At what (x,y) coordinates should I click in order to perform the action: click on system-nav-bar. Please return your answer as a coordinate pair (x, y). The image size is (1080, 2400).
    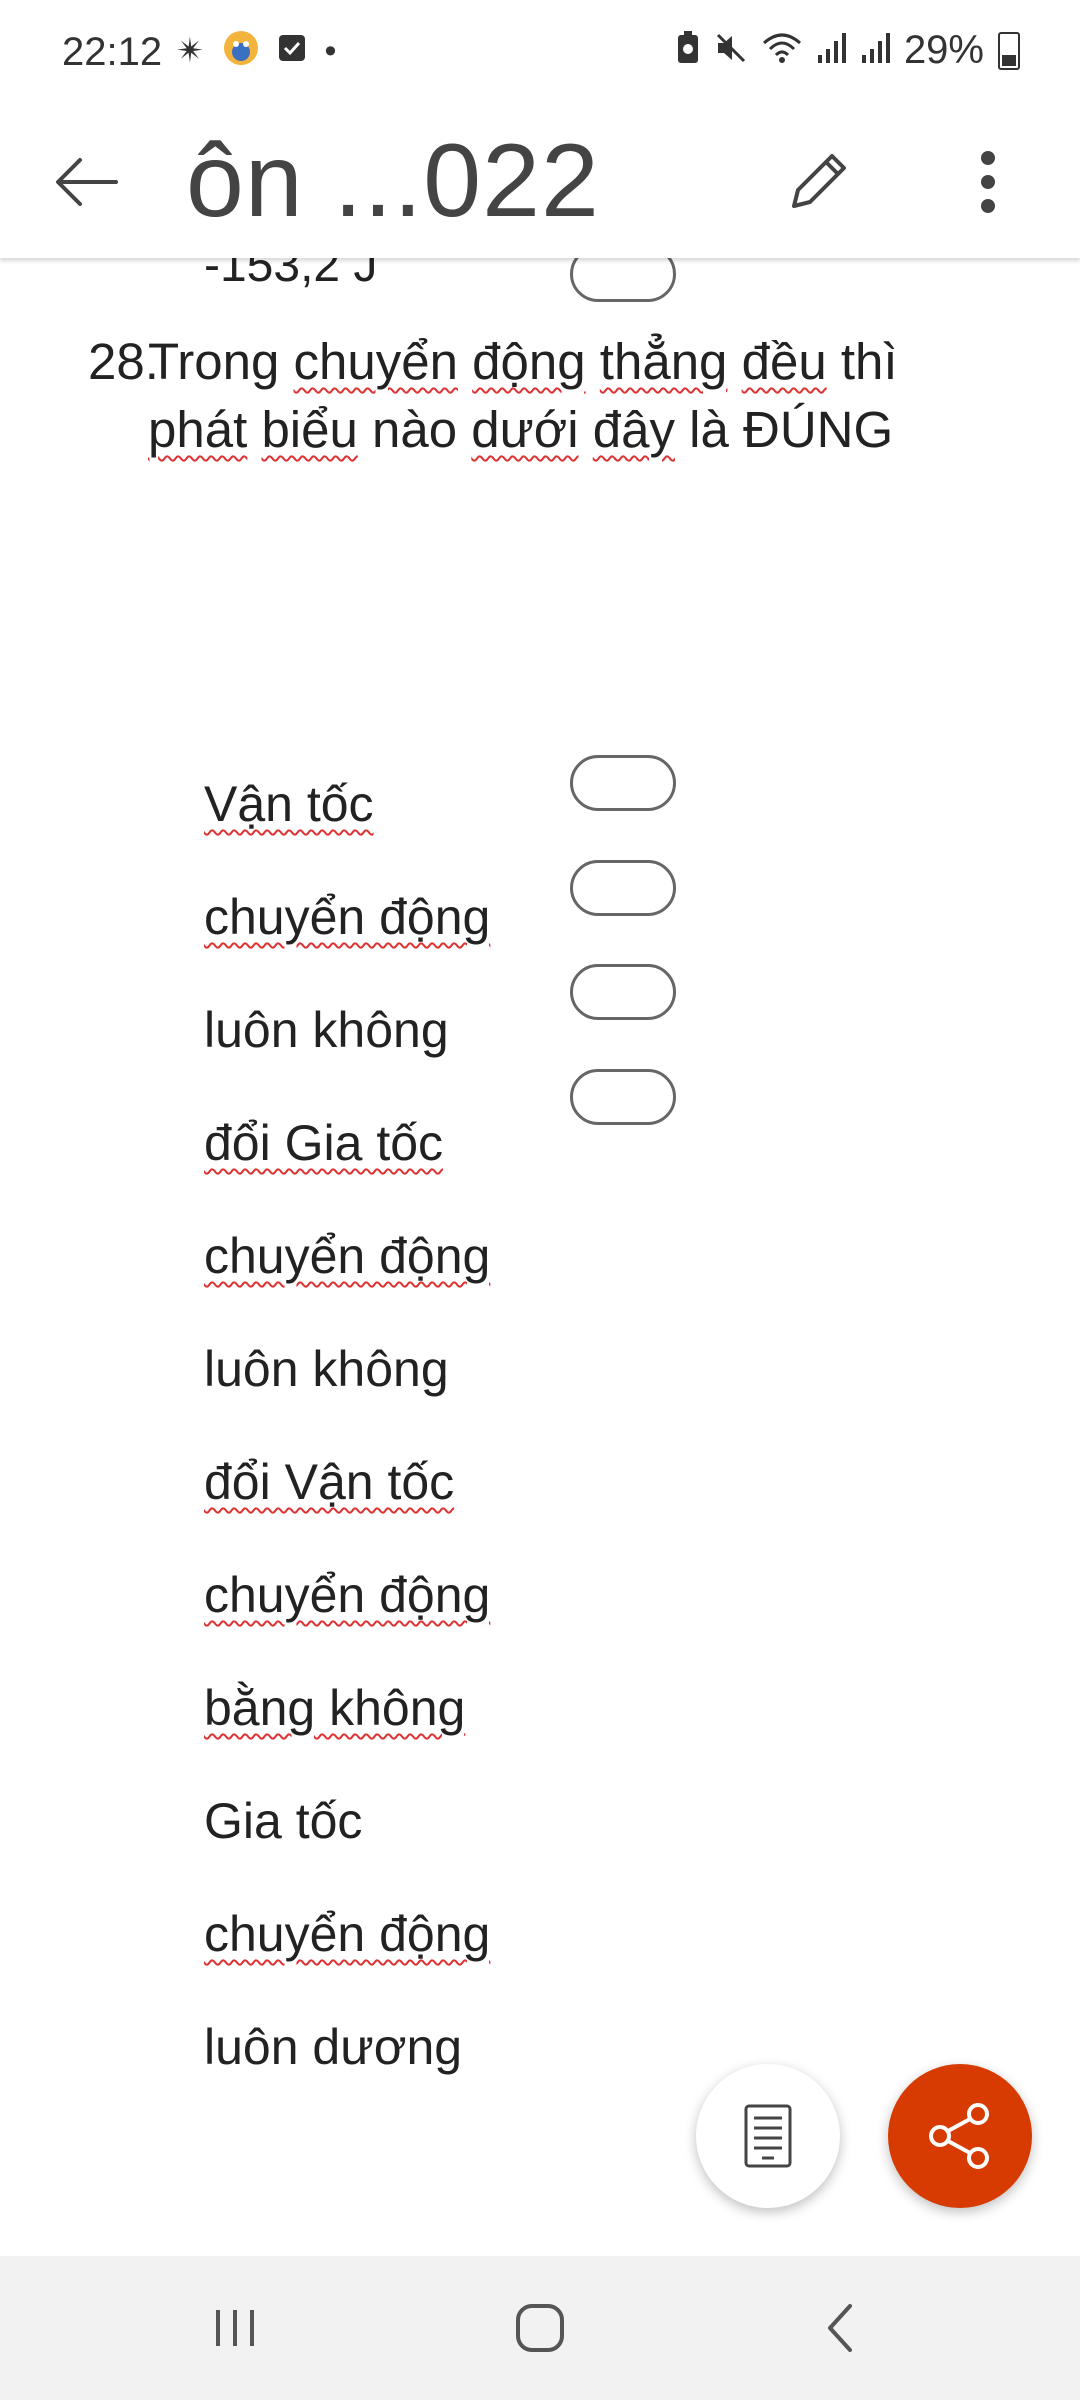
    Looking at the image, I should click on (540, 2328).